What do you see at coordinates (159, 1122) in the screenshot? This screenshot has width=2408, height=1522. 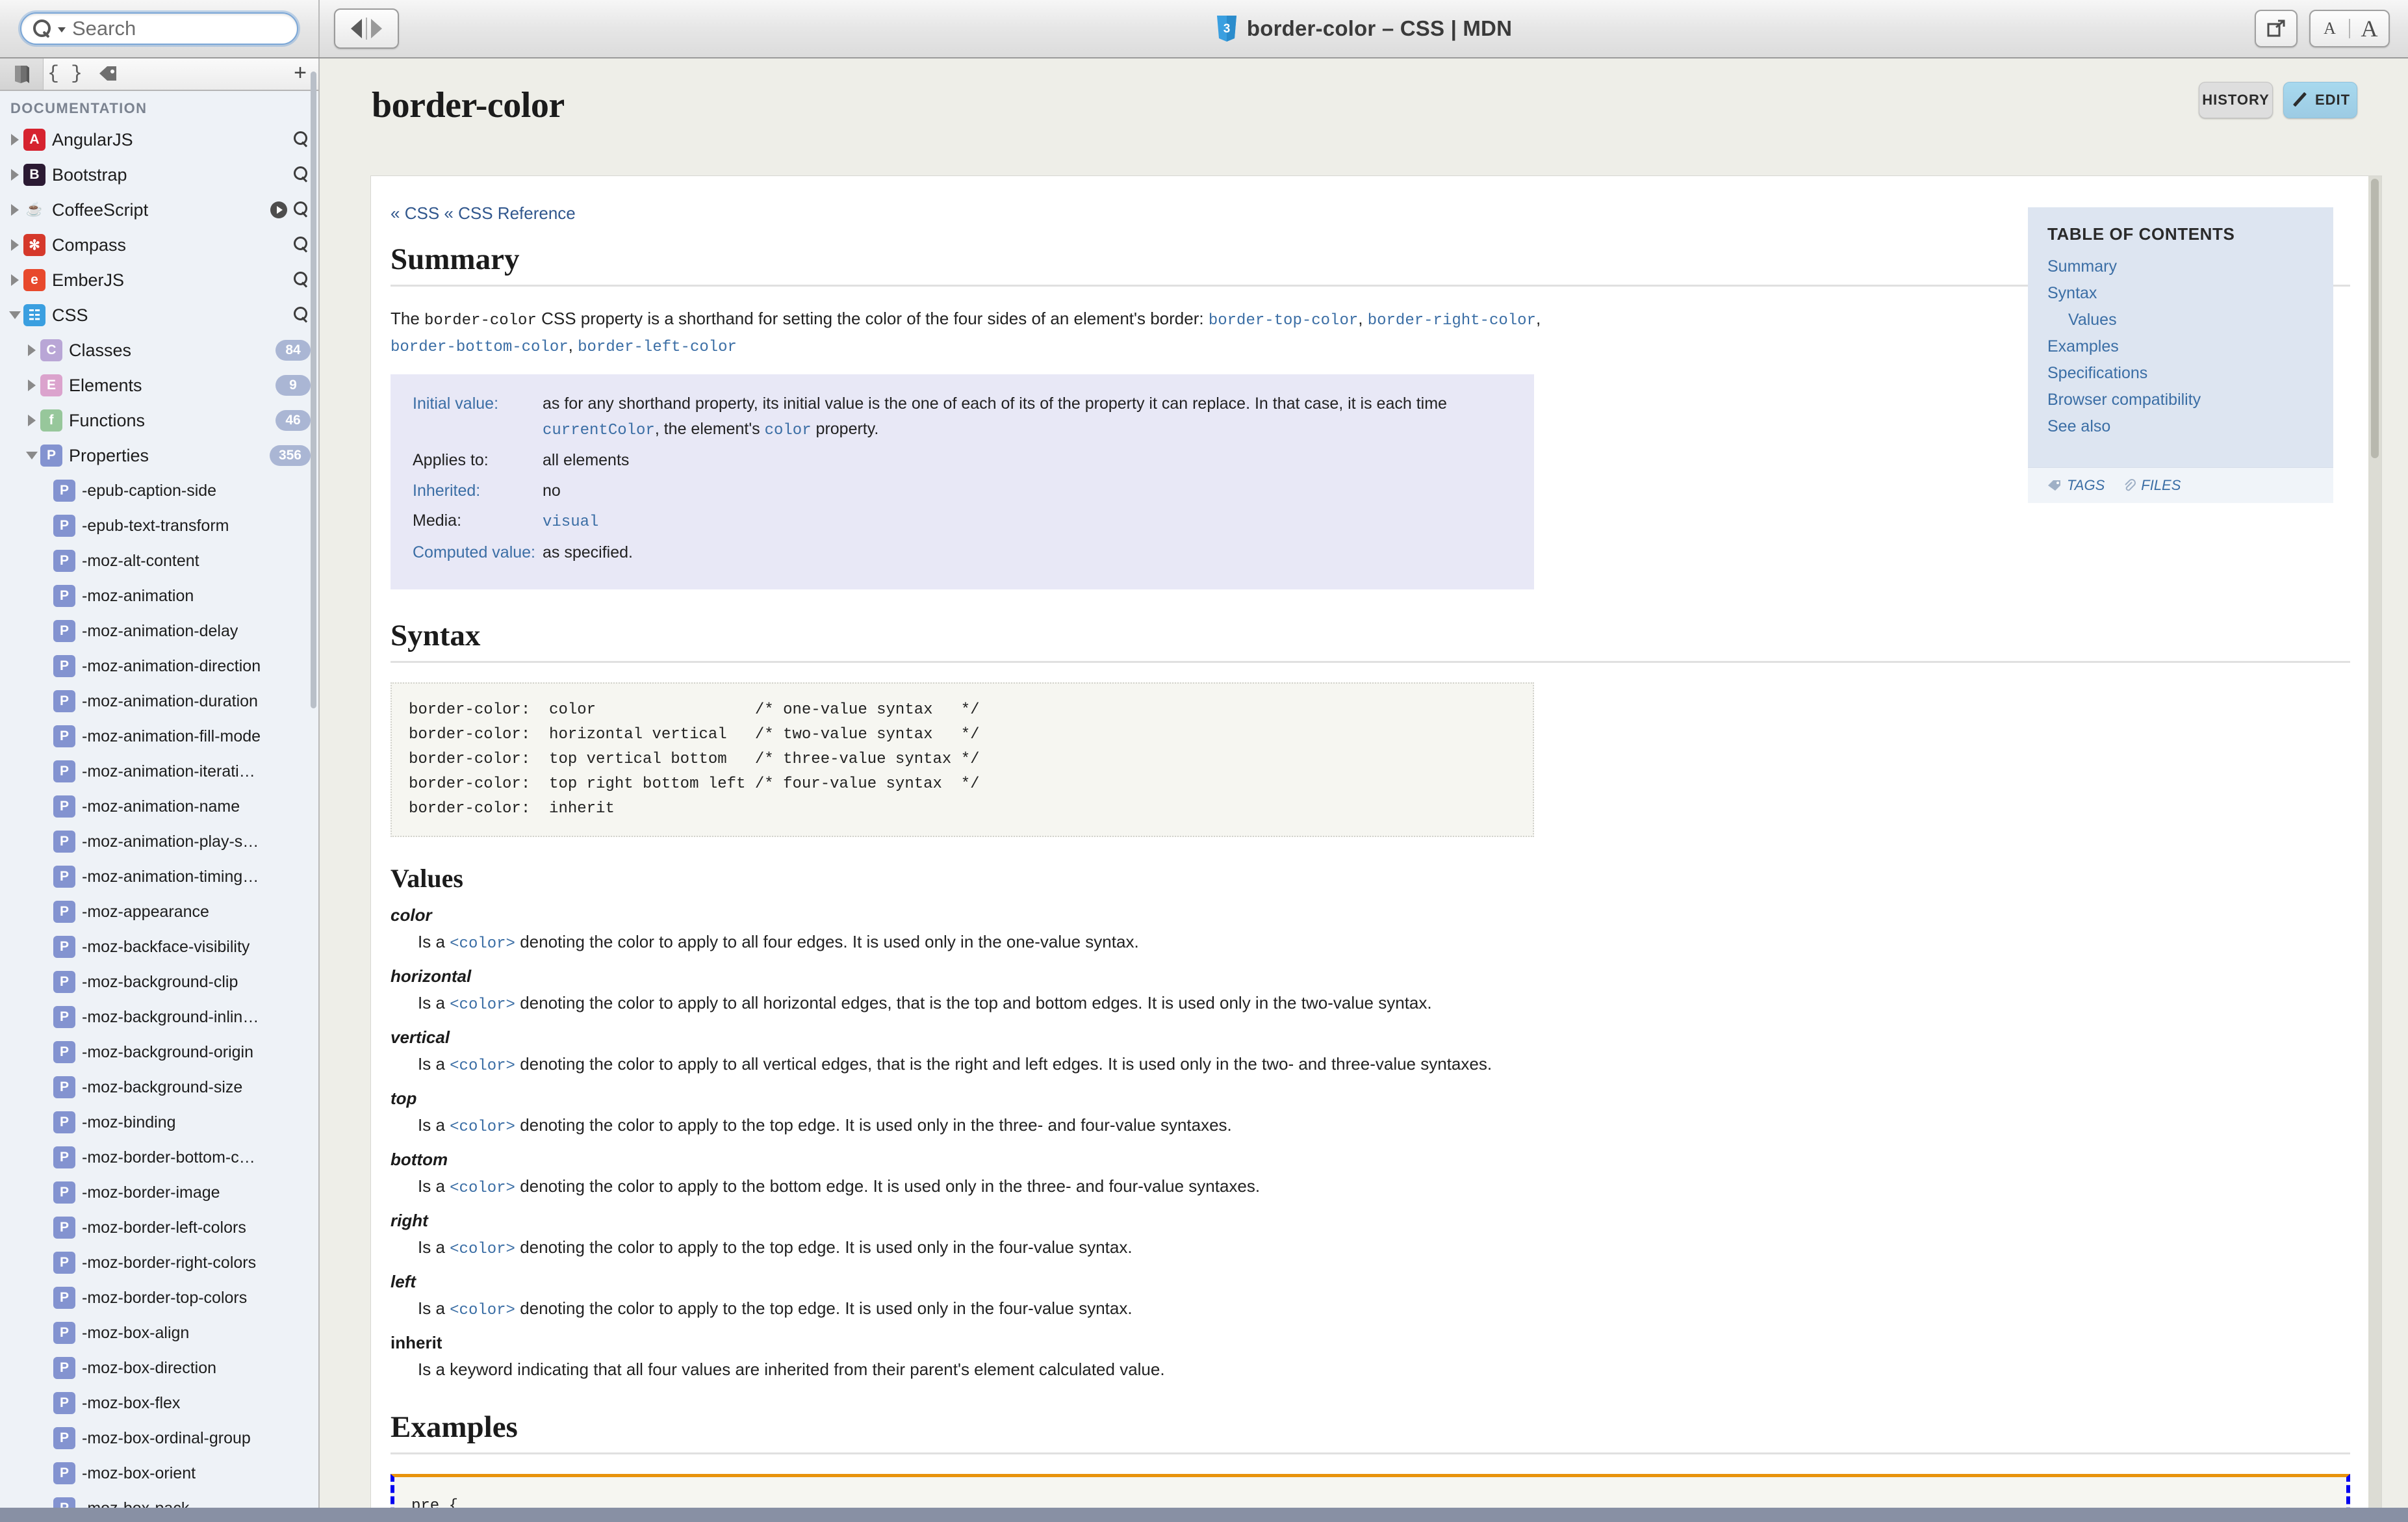 I see `list-item: P -moz-binding` at bounding box center [159, 1122].